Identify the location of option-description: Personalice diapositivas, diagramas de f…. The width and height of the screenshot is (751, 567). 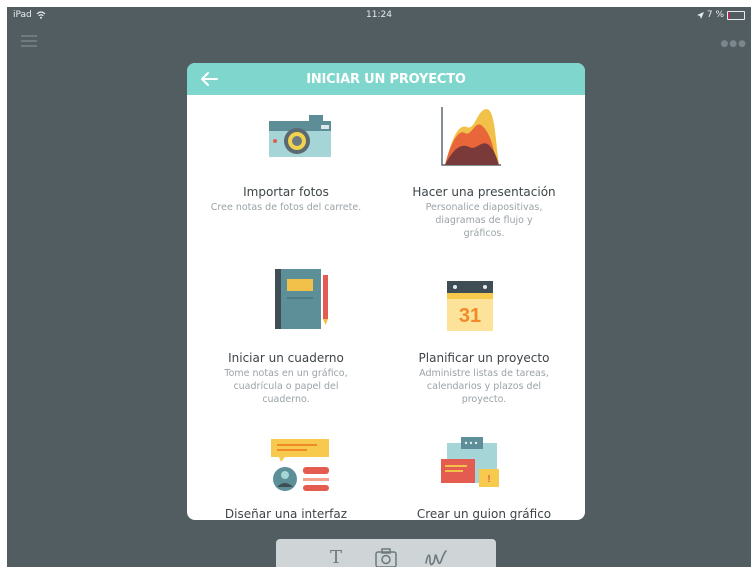
(484, 220).